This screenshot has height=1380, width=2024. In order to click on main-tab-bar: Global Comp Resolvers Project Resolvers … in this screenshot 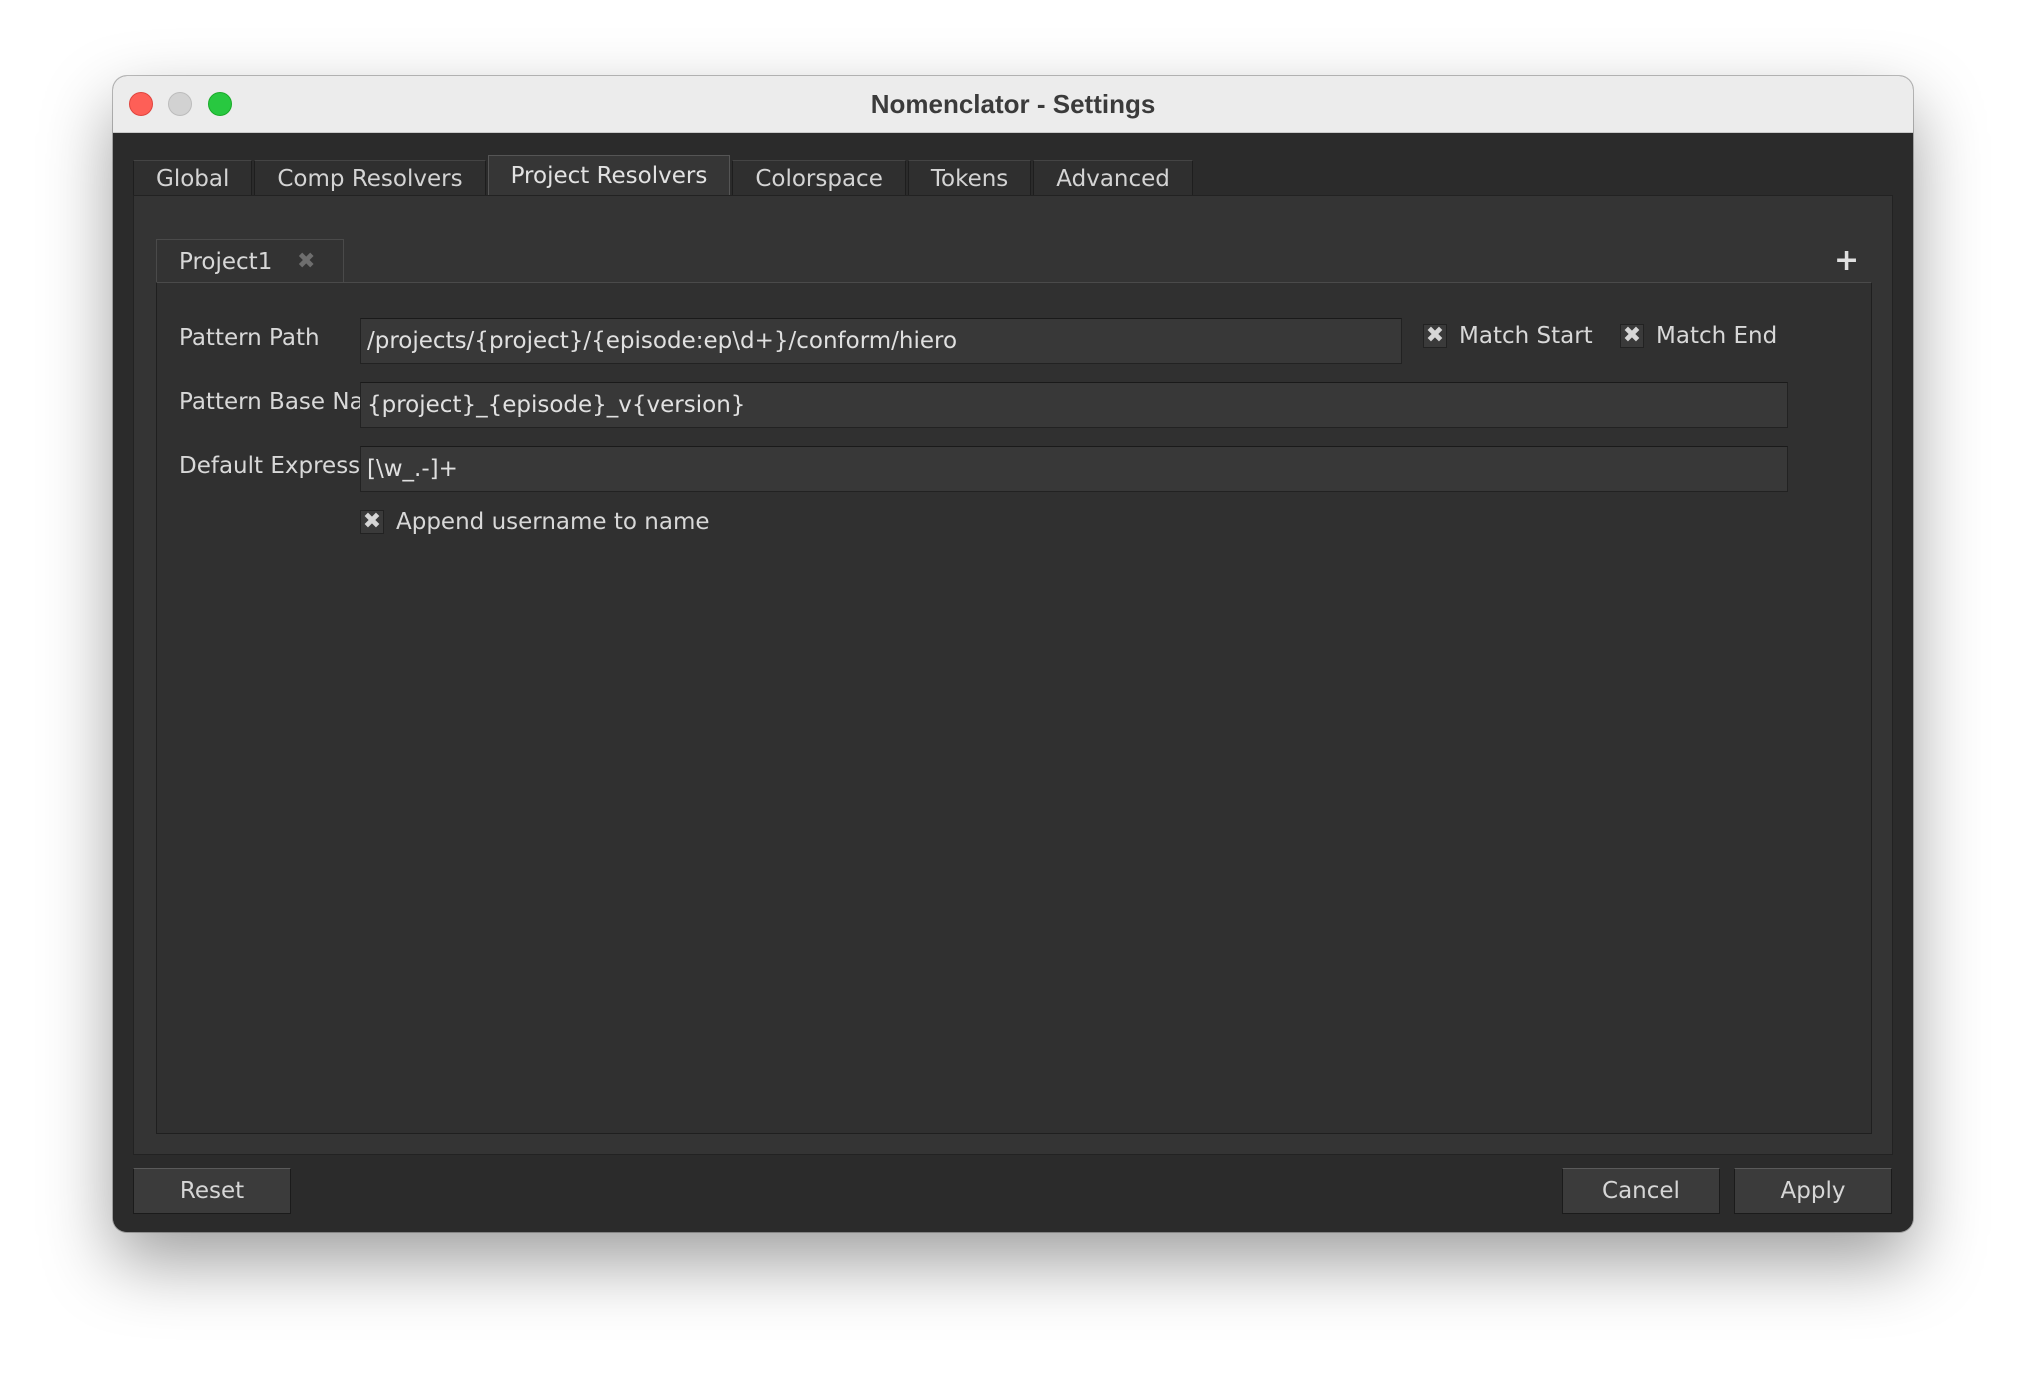, I will do `click(664, 175)`.